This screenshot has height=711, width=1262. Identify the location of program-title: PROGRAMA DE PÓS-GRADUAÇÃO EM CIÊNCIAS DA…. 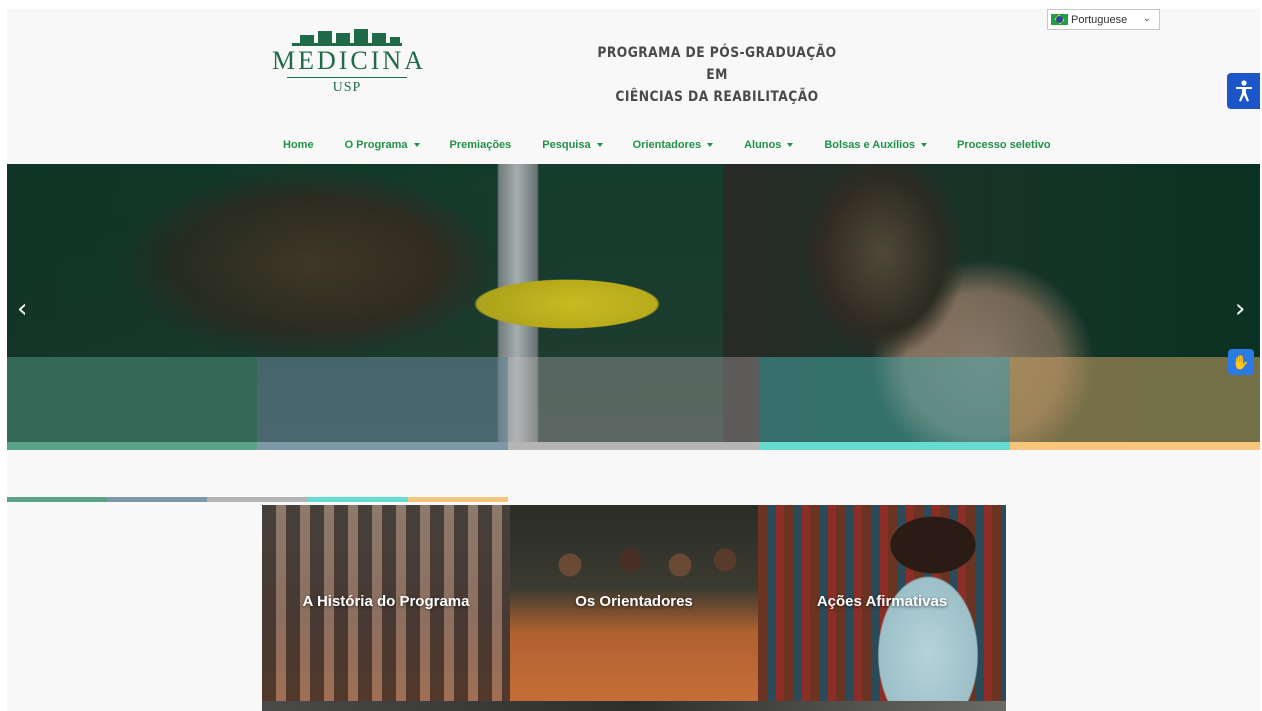
(717, 75).